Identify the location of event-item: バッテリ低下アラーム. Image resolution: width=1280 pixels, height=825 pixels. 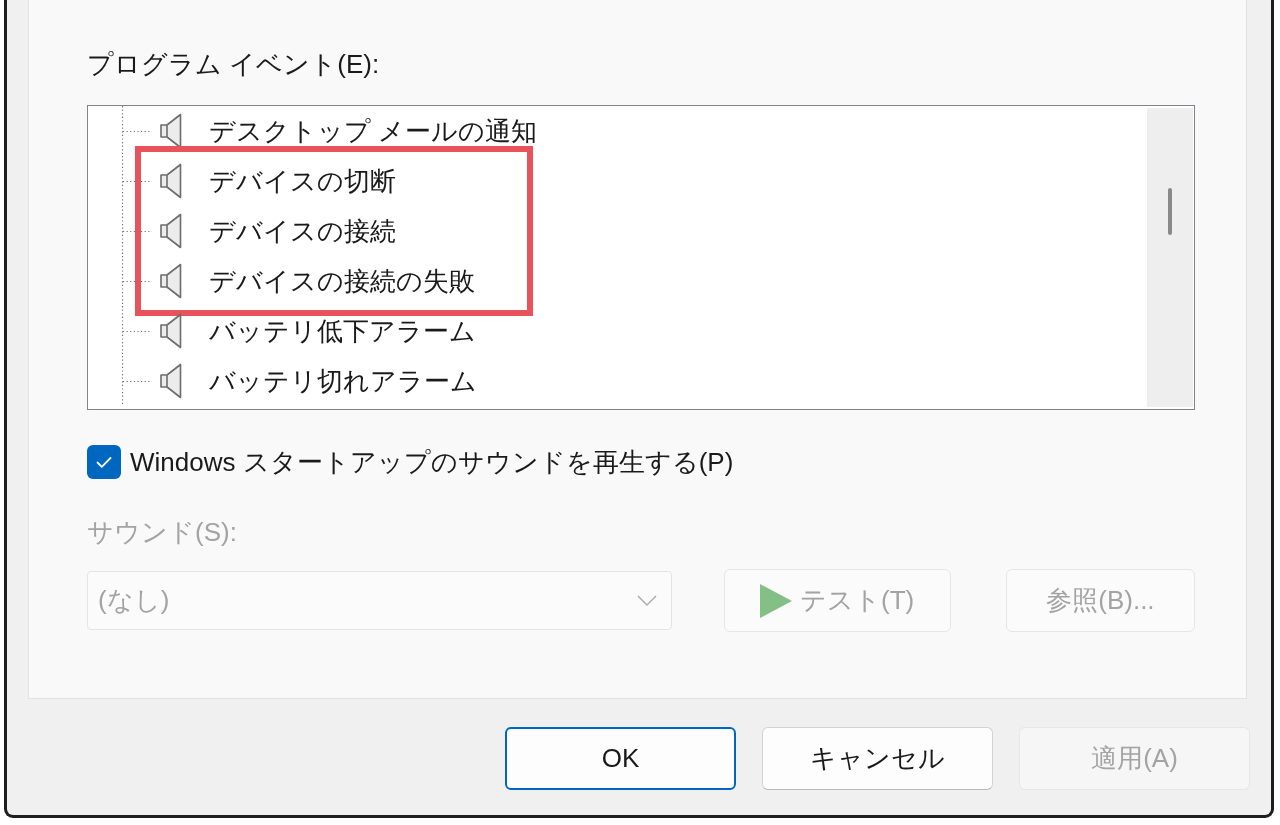
(342, 331).